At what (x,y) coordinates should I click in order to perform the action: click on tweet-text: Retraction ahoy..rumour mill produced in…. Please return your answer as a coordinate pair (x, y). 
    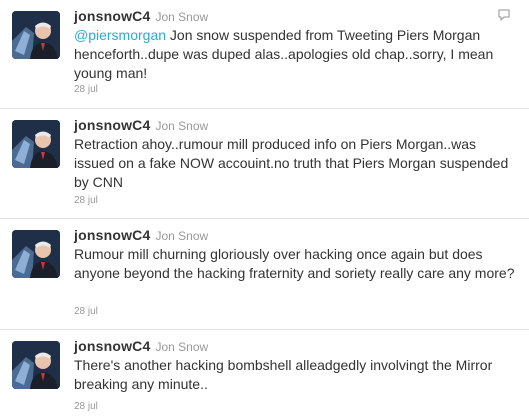
    Looking at the image, I should click on (291, 163).